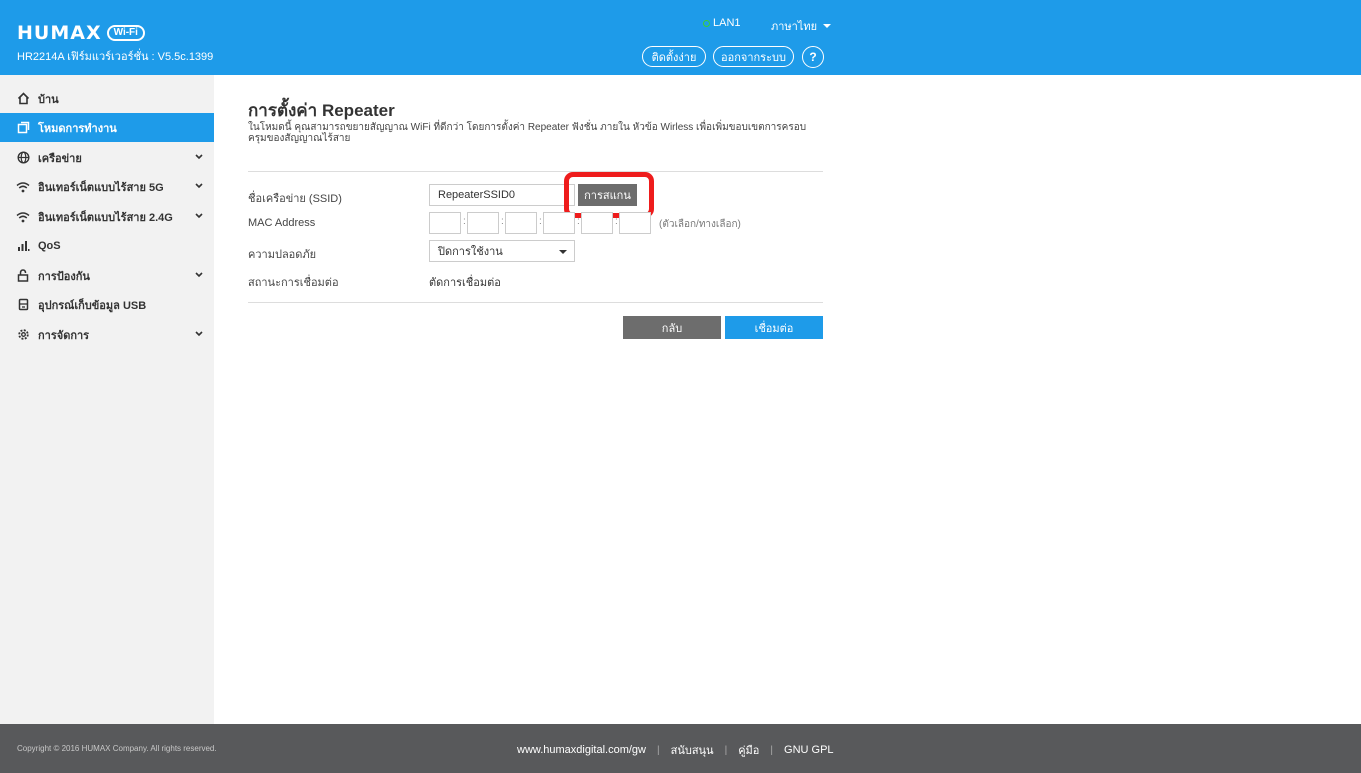 Image resolution: width=1361 pixels, height=773 pixels. What do you see at coordinates (64, 276) in the screenshot?
I see `sidebar-item-label: การป้องกัน` at bounding box center [64, 276].